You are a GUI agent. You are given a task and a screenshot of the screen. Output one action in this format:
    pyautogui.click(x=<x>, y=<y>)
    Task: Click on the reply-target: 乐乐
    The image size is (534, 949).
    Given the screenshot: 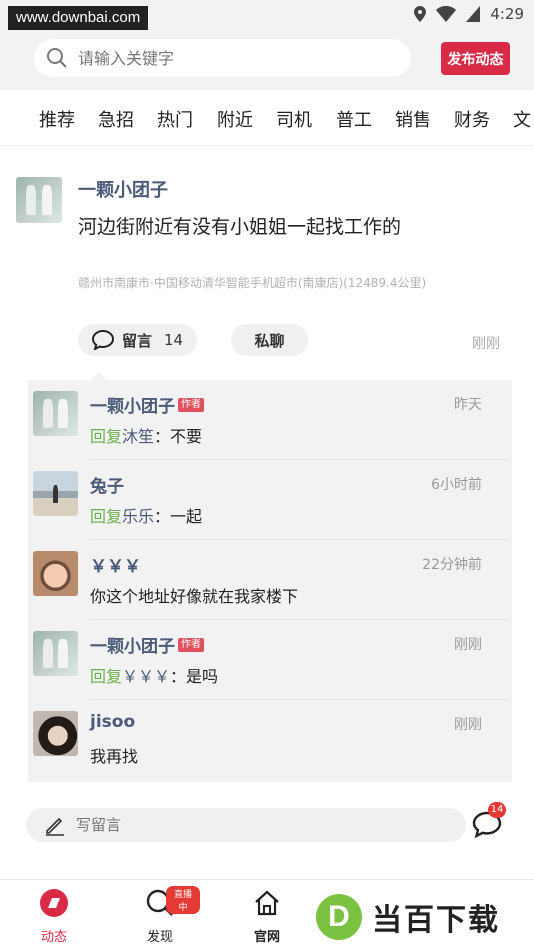 What is the action you would take?
    pyautogui.click(x=138, y=516)
    